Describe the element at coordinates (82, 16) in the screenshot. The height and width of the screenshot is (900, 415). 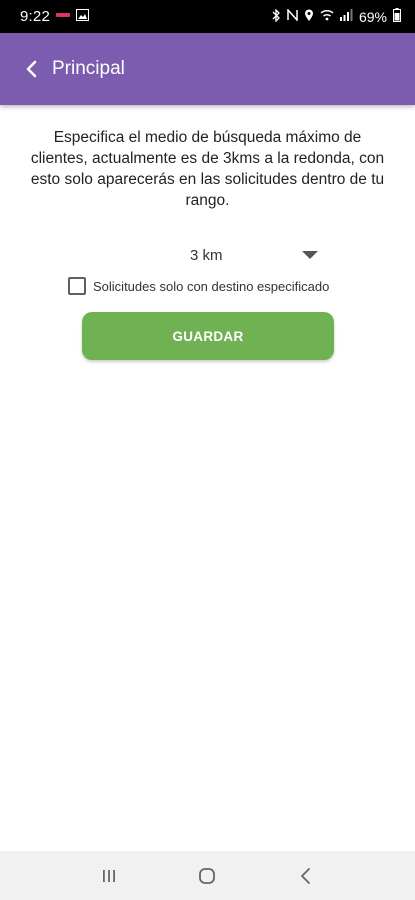
I see `image-icon` at that location.